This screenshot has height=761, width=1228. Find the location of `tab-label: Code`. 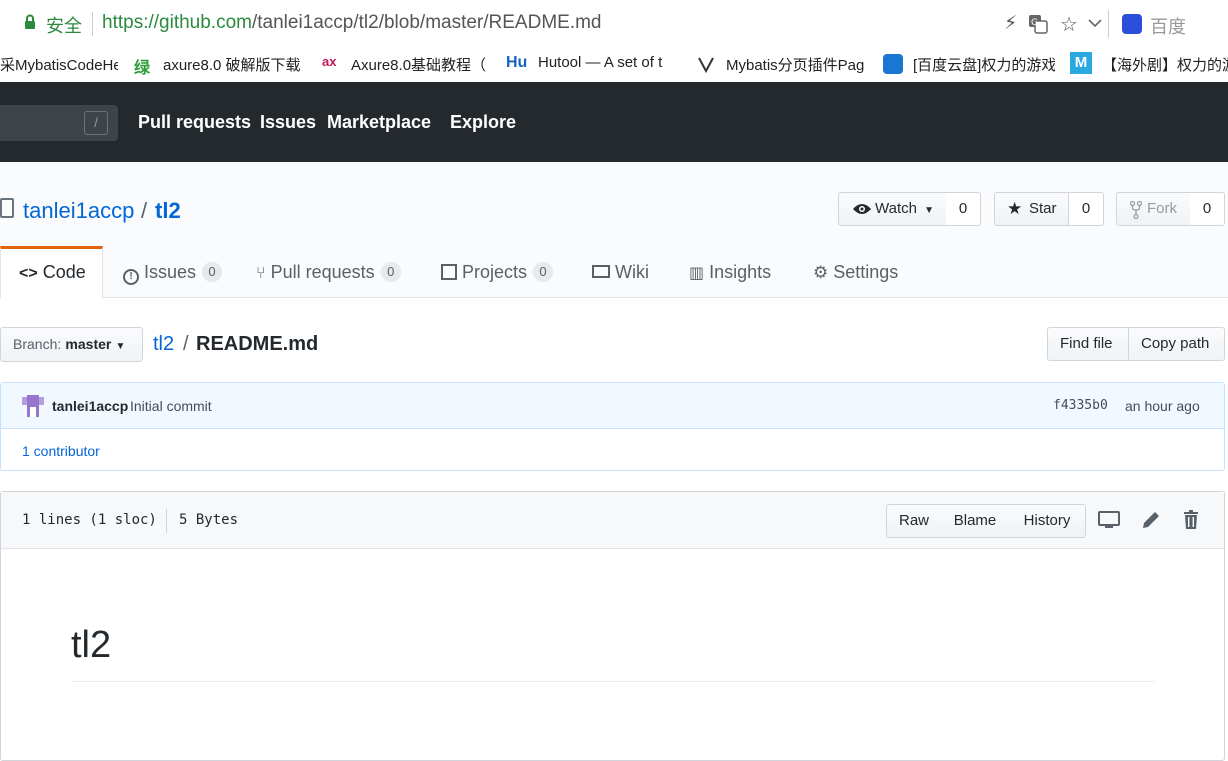

tab-label: Code is located at coordinates (64, 272).